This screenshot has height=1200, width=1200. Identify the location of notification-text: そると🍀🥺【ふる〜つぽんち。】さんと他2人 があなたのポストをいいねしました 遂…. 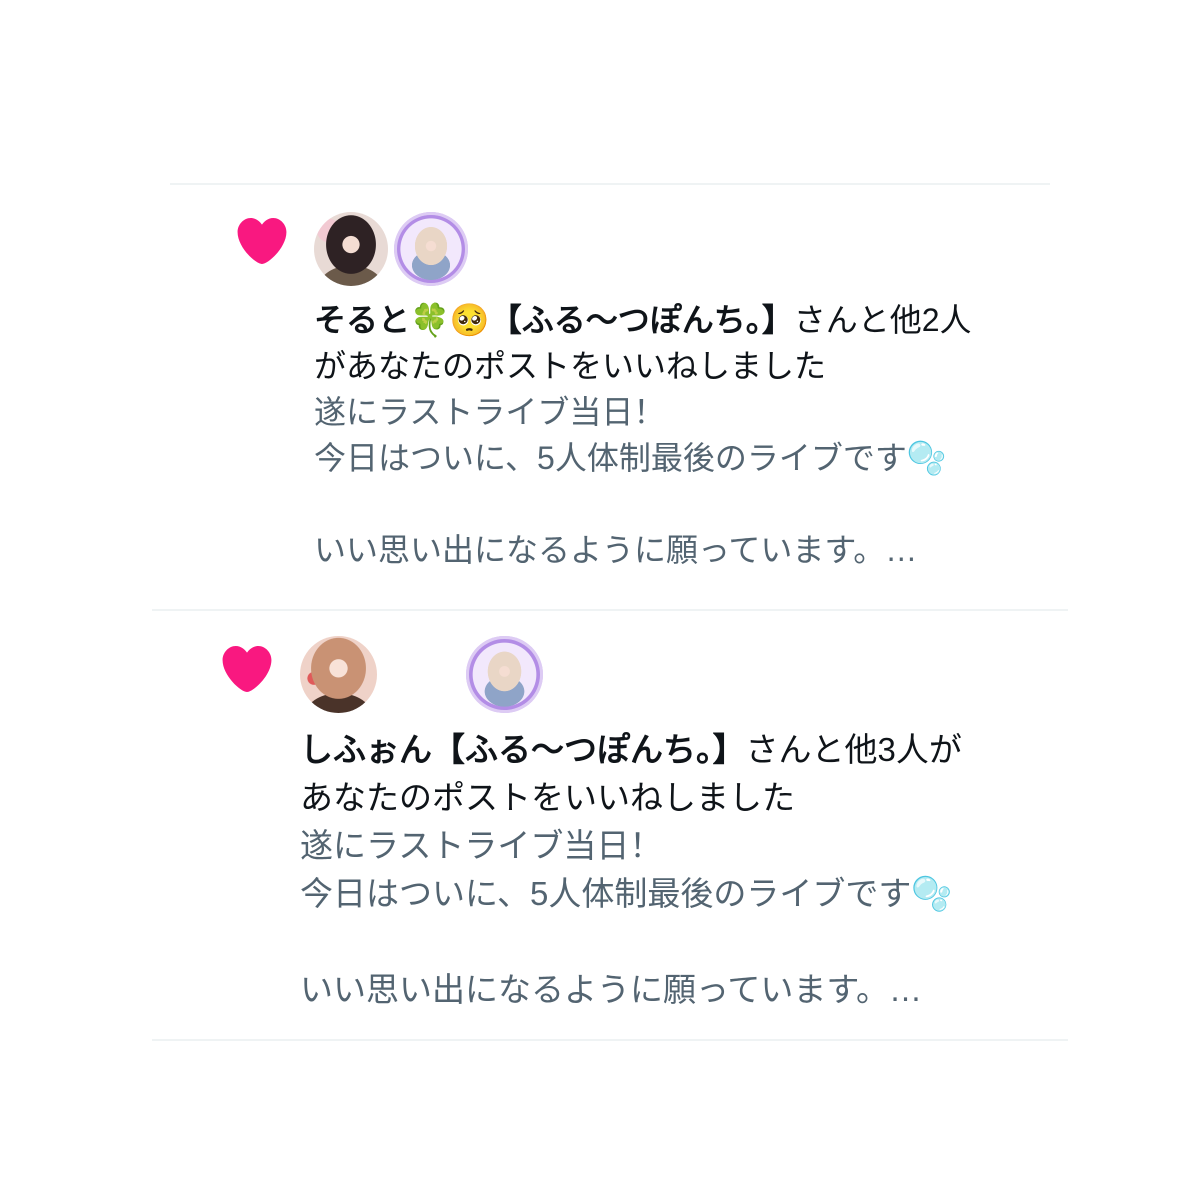
(682, 435).